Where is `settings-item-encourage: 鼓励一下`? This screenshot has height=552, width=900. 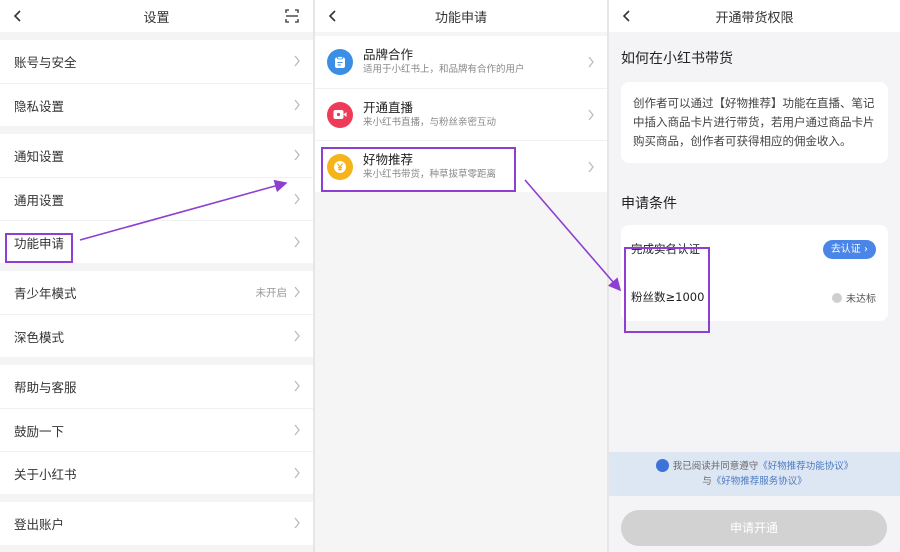 settings-item-encourage: 鼓励一下 is located at coordinates (156, 429).